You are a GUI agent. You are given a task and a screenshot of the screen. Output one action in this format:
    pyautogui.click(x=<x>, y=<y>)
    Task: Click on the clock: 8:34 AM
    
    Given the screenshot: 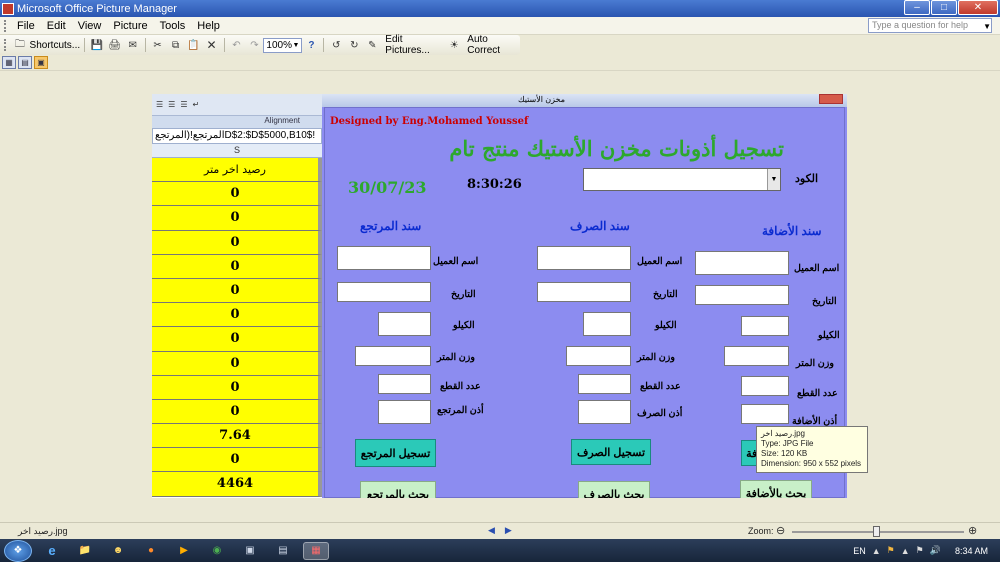 What is the action you would take?
    pyautogui.click(x=971, y=551)
    